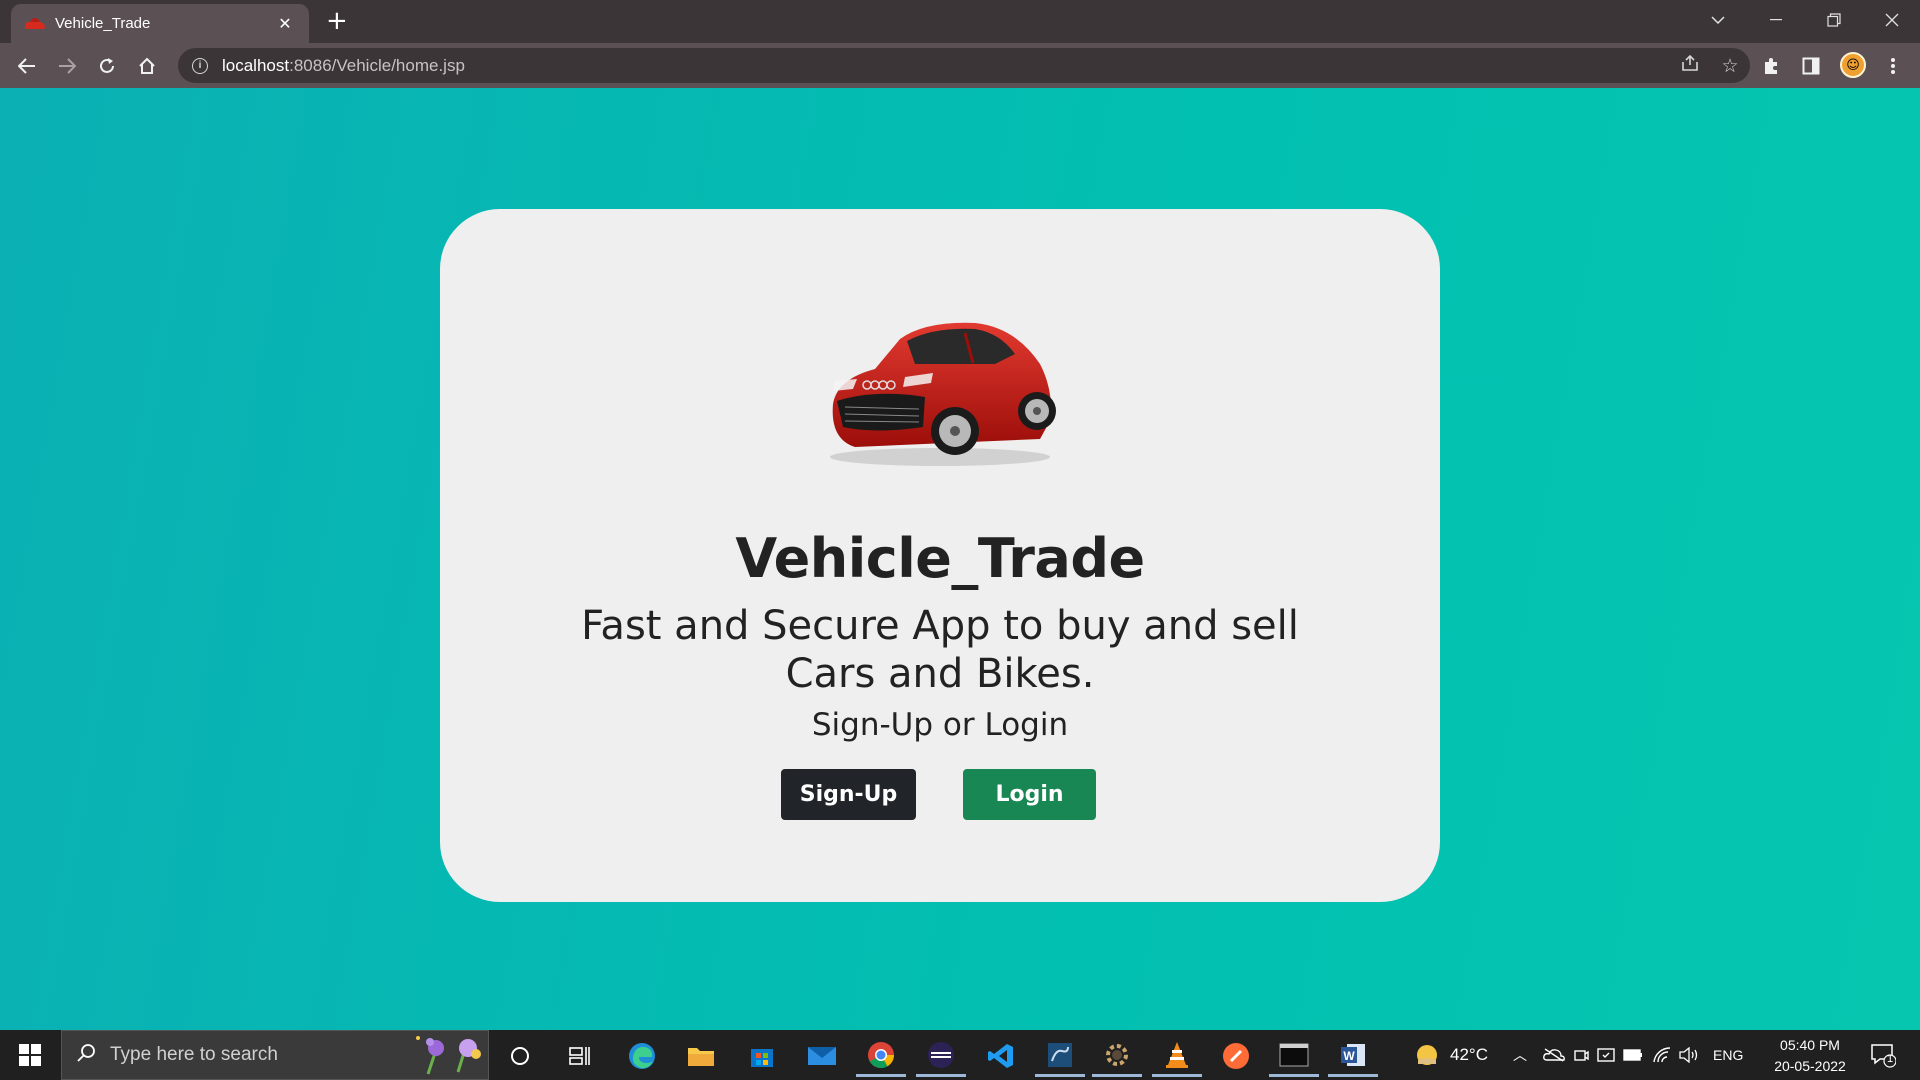 This screenshot has height=1080, width=1920. What do you see at coordinates (1883, 1055) in the screenshot?
I see `notification-center-icon: 1` at bounding box center [1883, 1055].